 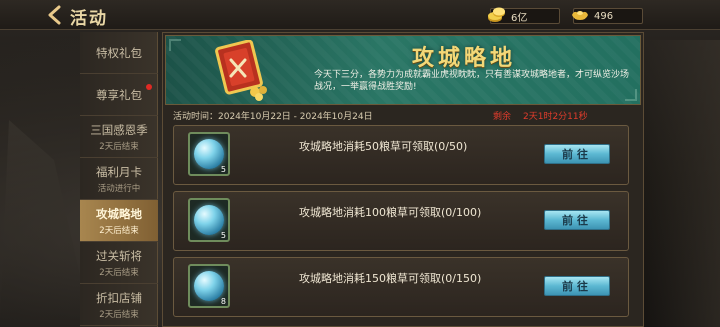 I want to click on sidebar-item-vip-pack: 尊享礼包, so click(x=119, y=95).